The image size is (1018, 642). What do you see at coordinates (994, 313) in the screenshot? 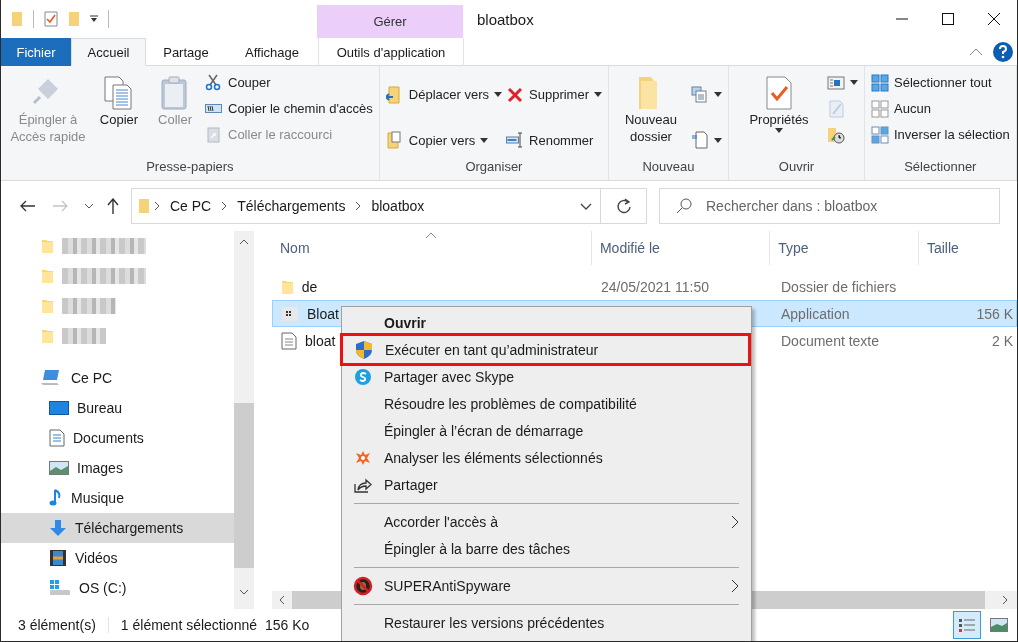
I see `file-size: 156 K` at bounding box center [994, 313].